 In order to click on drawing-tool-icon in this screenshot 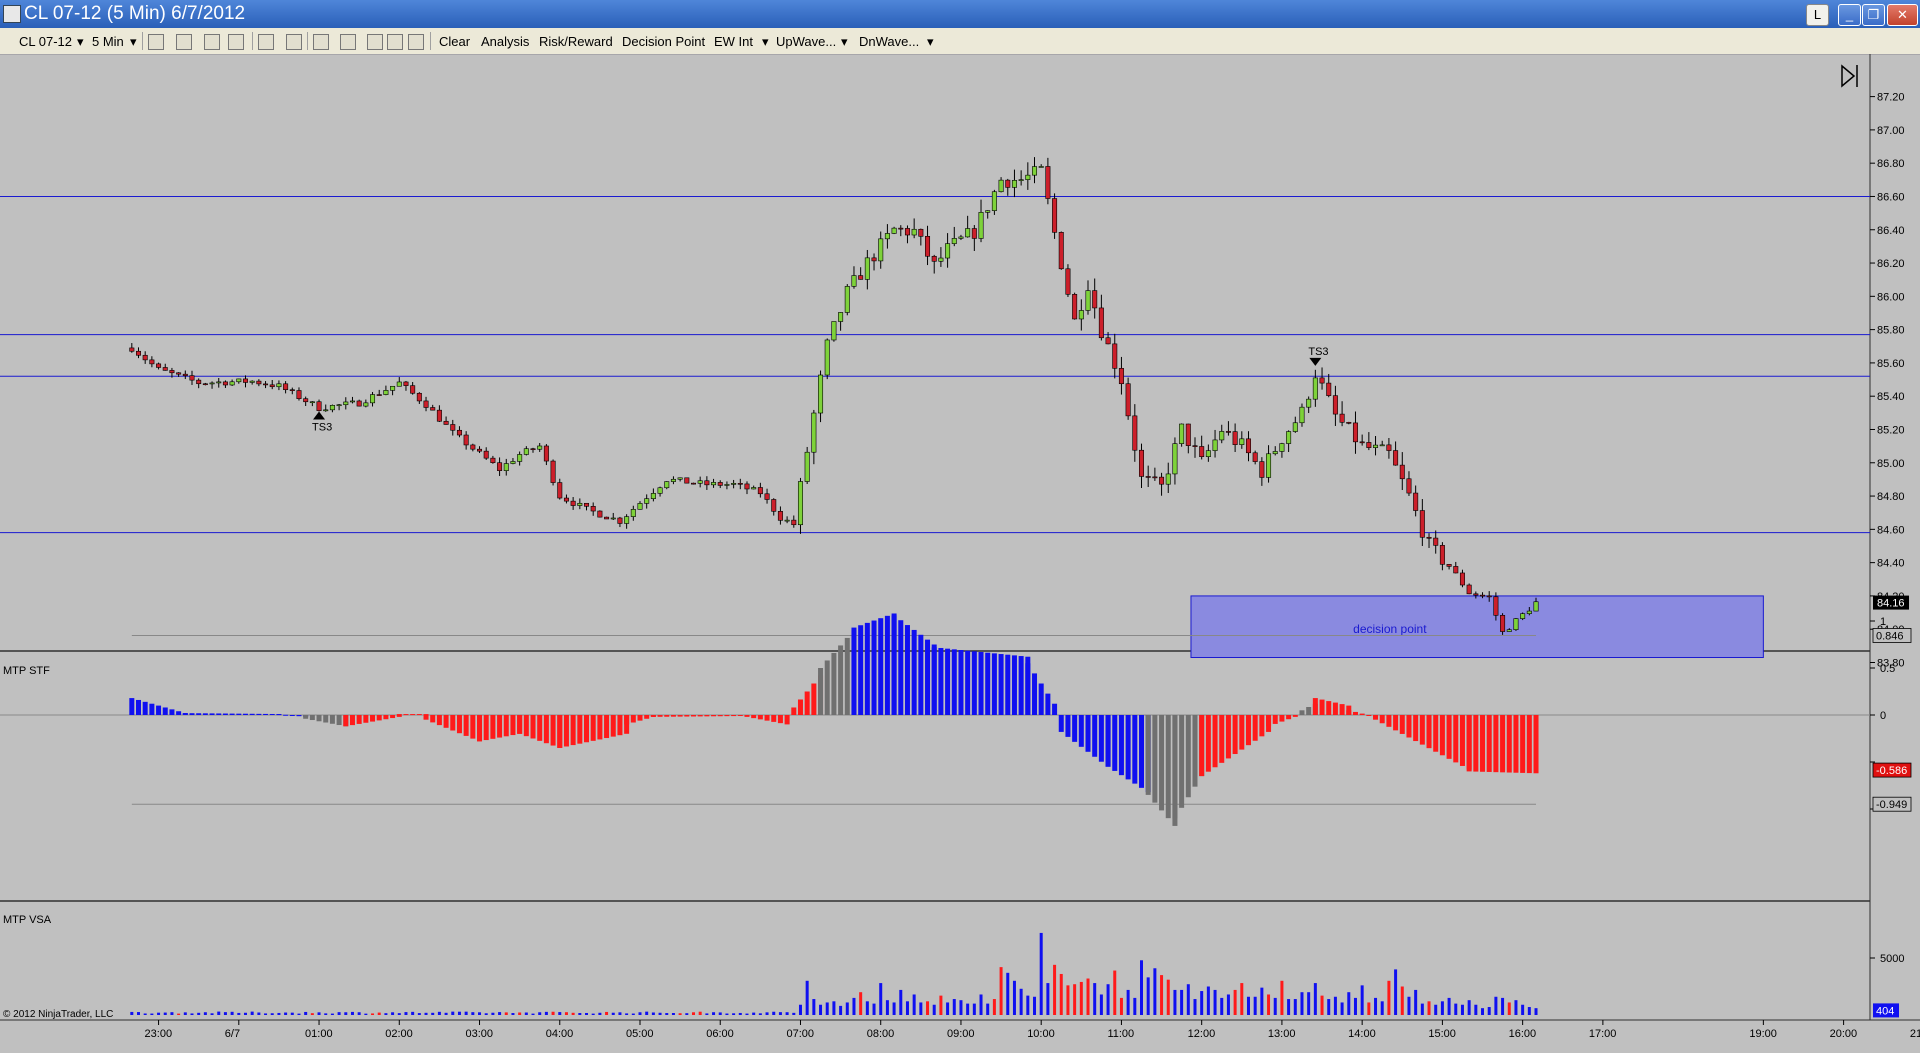, I will do `click(184, 42)`.